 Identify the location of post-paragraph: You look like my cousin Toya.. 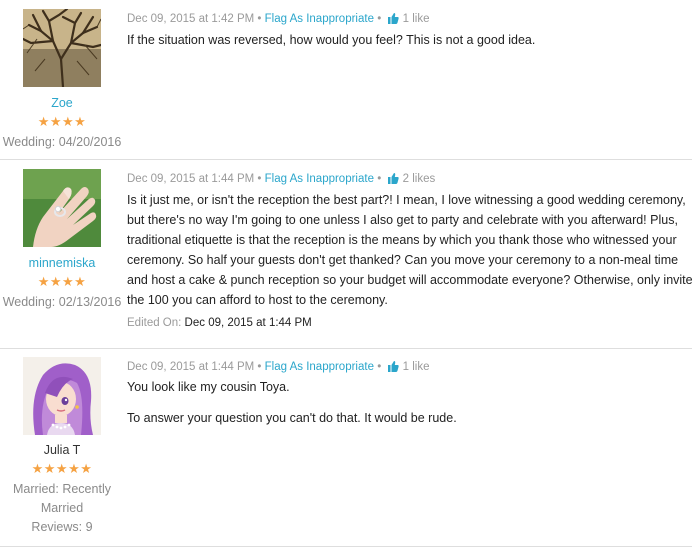
(208, 387).